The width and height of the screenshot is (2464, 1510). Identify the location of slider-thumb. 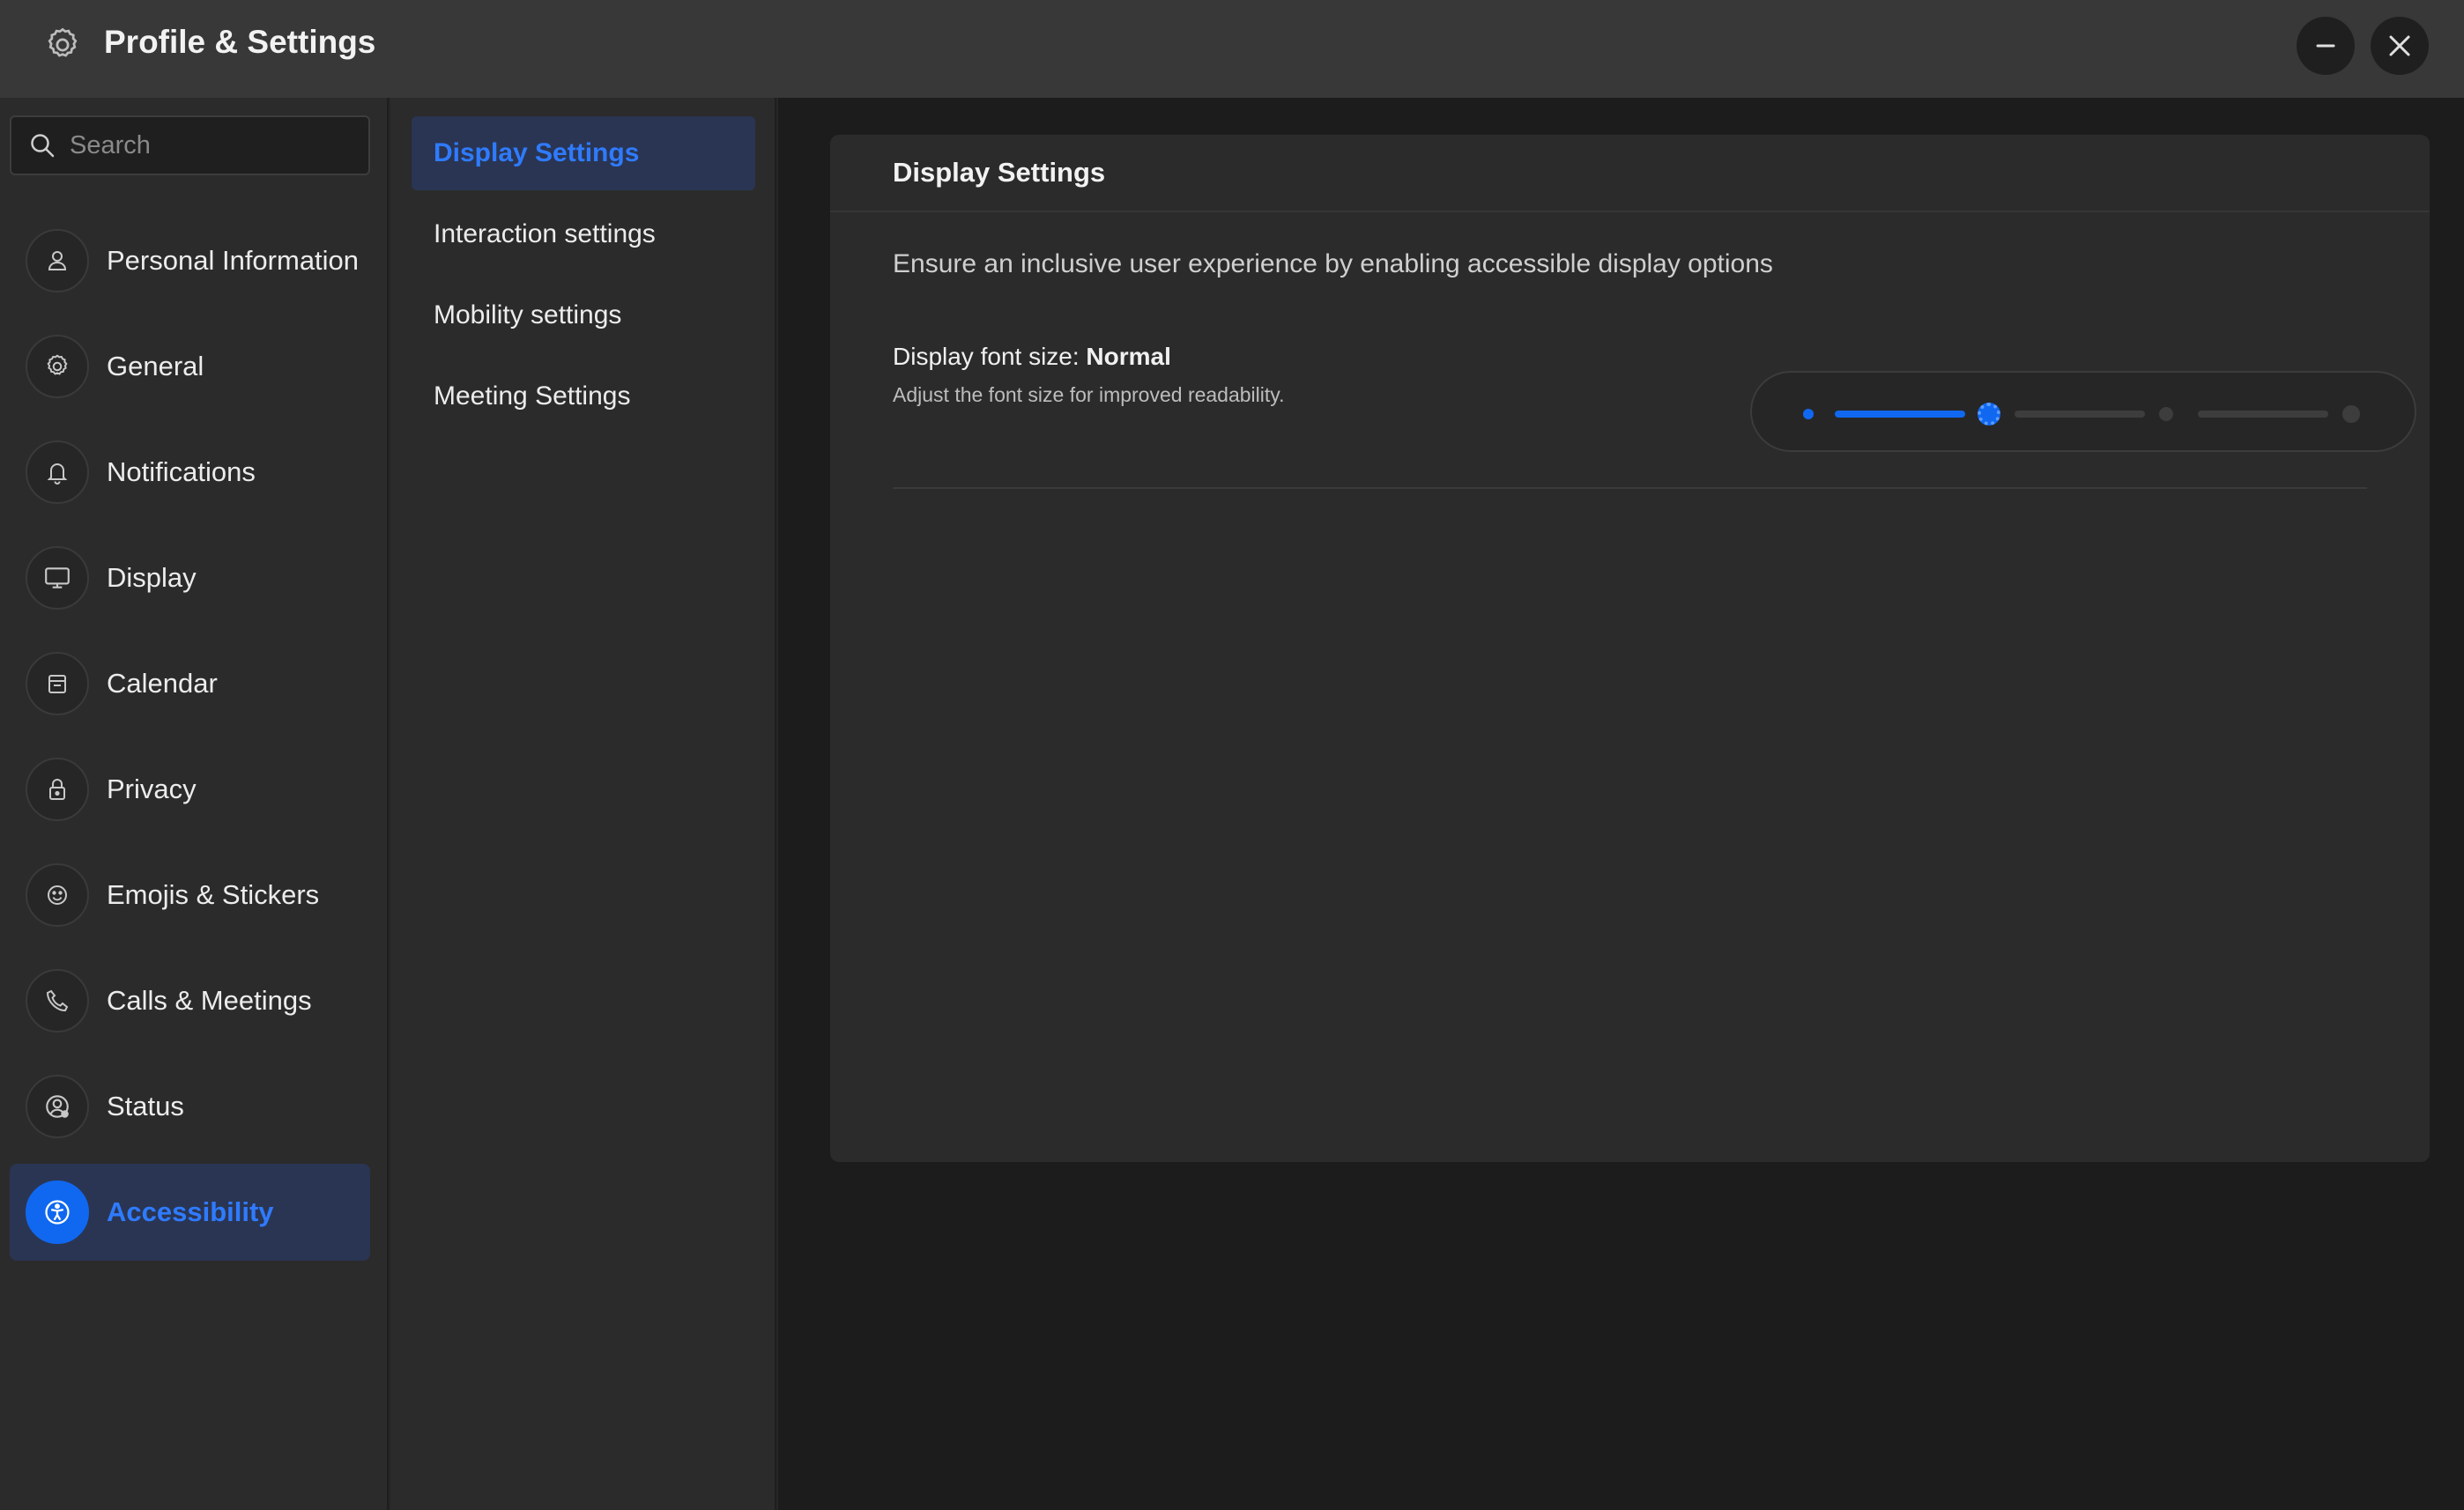
(1989, 414).